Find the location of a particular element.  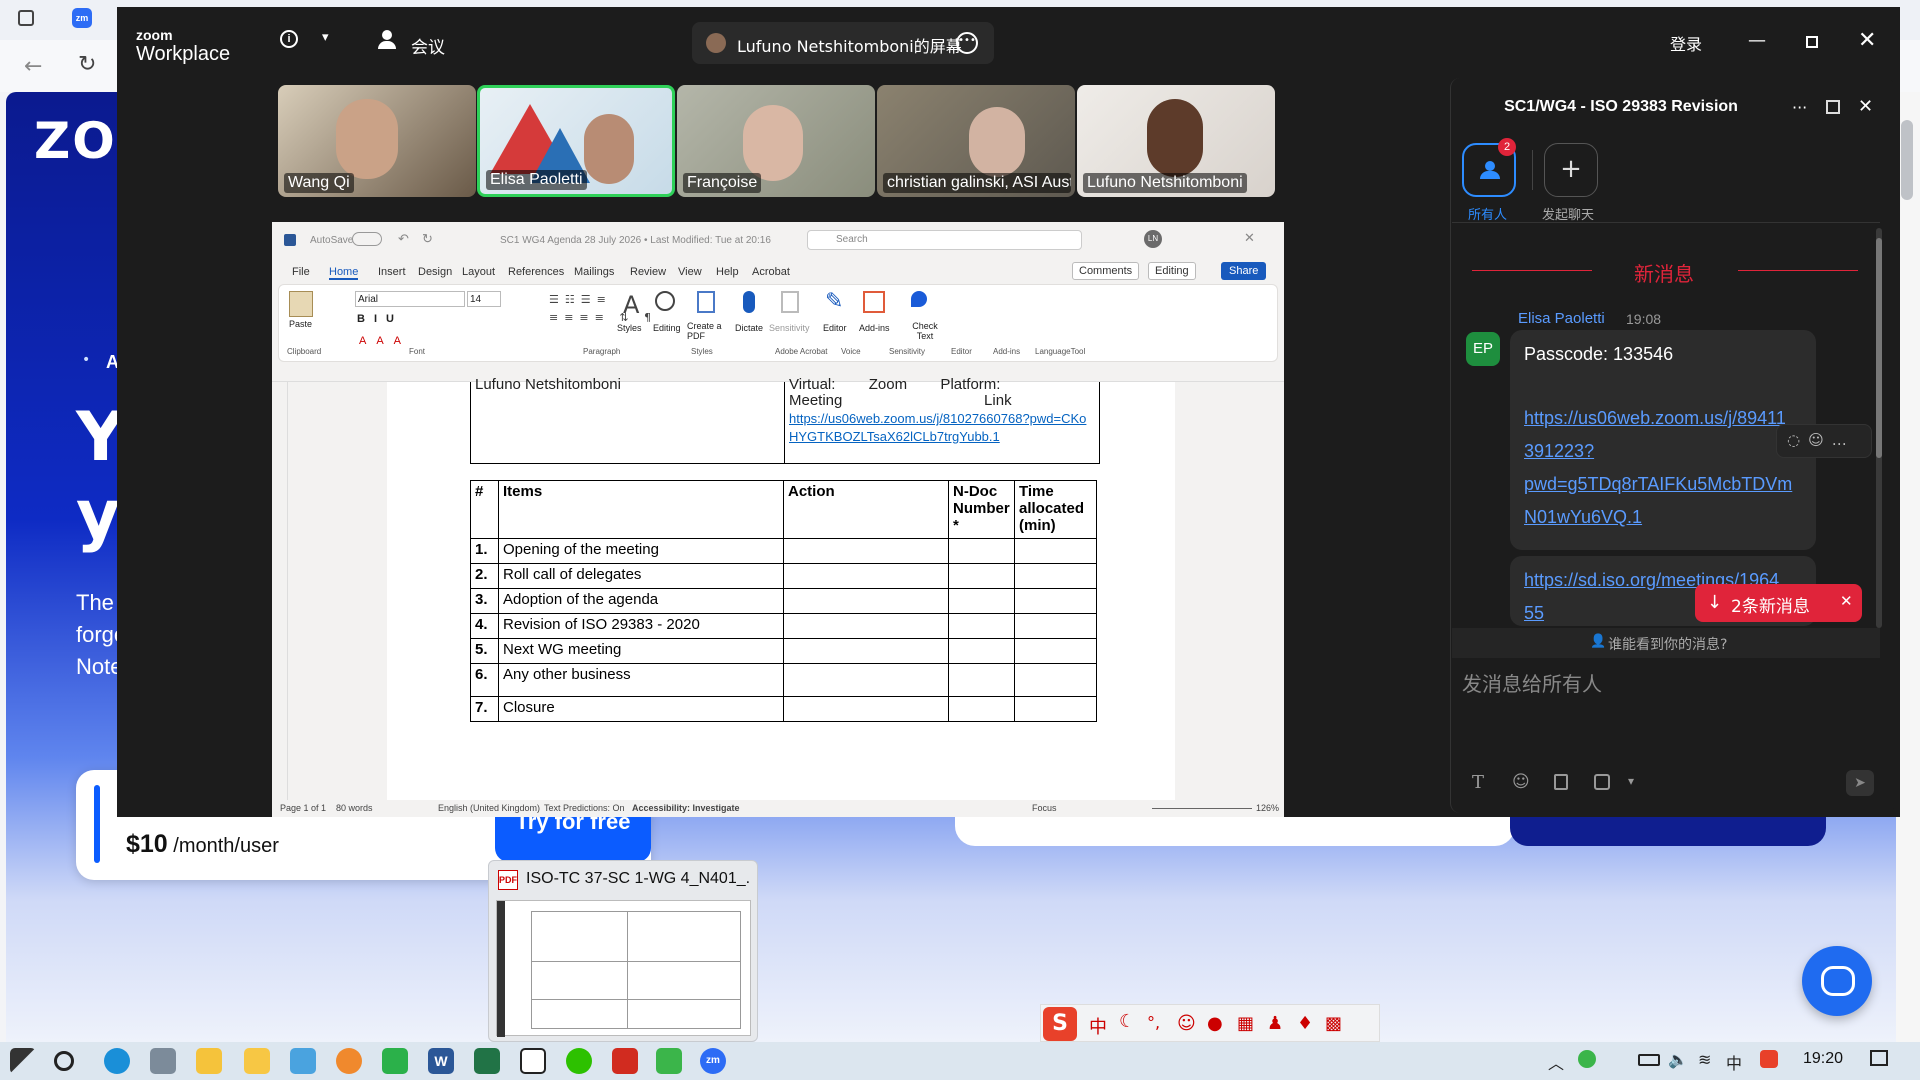

menu-view: View is located at coordinates (690, 272).